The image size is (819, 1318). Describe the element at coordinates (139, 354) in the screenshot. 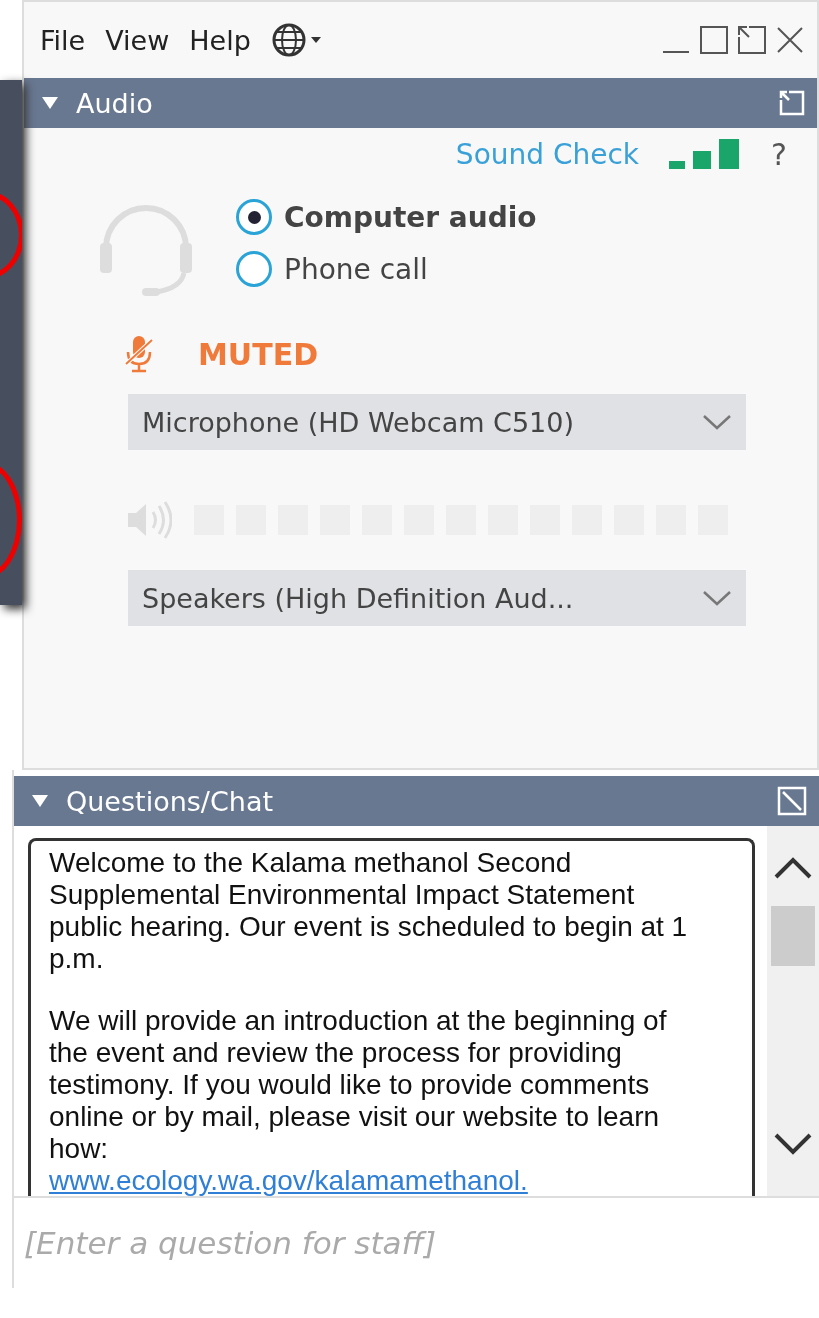

I see `muted-microphone-icon` at that location.